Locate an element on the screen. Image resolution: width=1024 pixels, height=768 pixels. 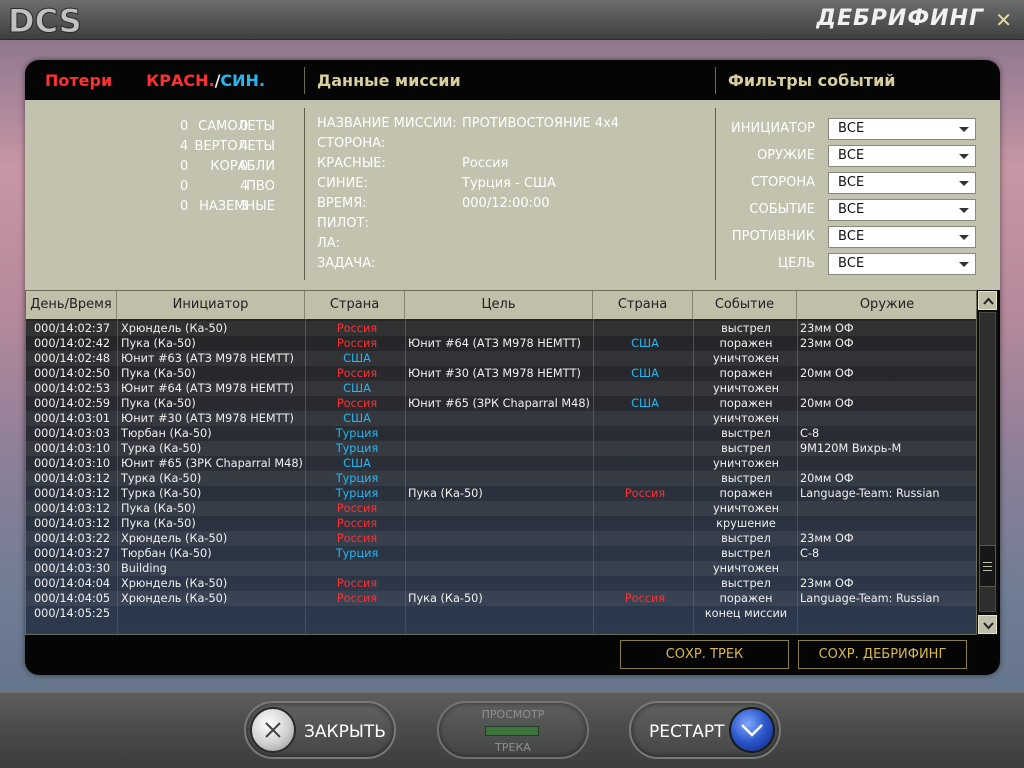
column-header: Инициатор is located at coordinates (211, 305).